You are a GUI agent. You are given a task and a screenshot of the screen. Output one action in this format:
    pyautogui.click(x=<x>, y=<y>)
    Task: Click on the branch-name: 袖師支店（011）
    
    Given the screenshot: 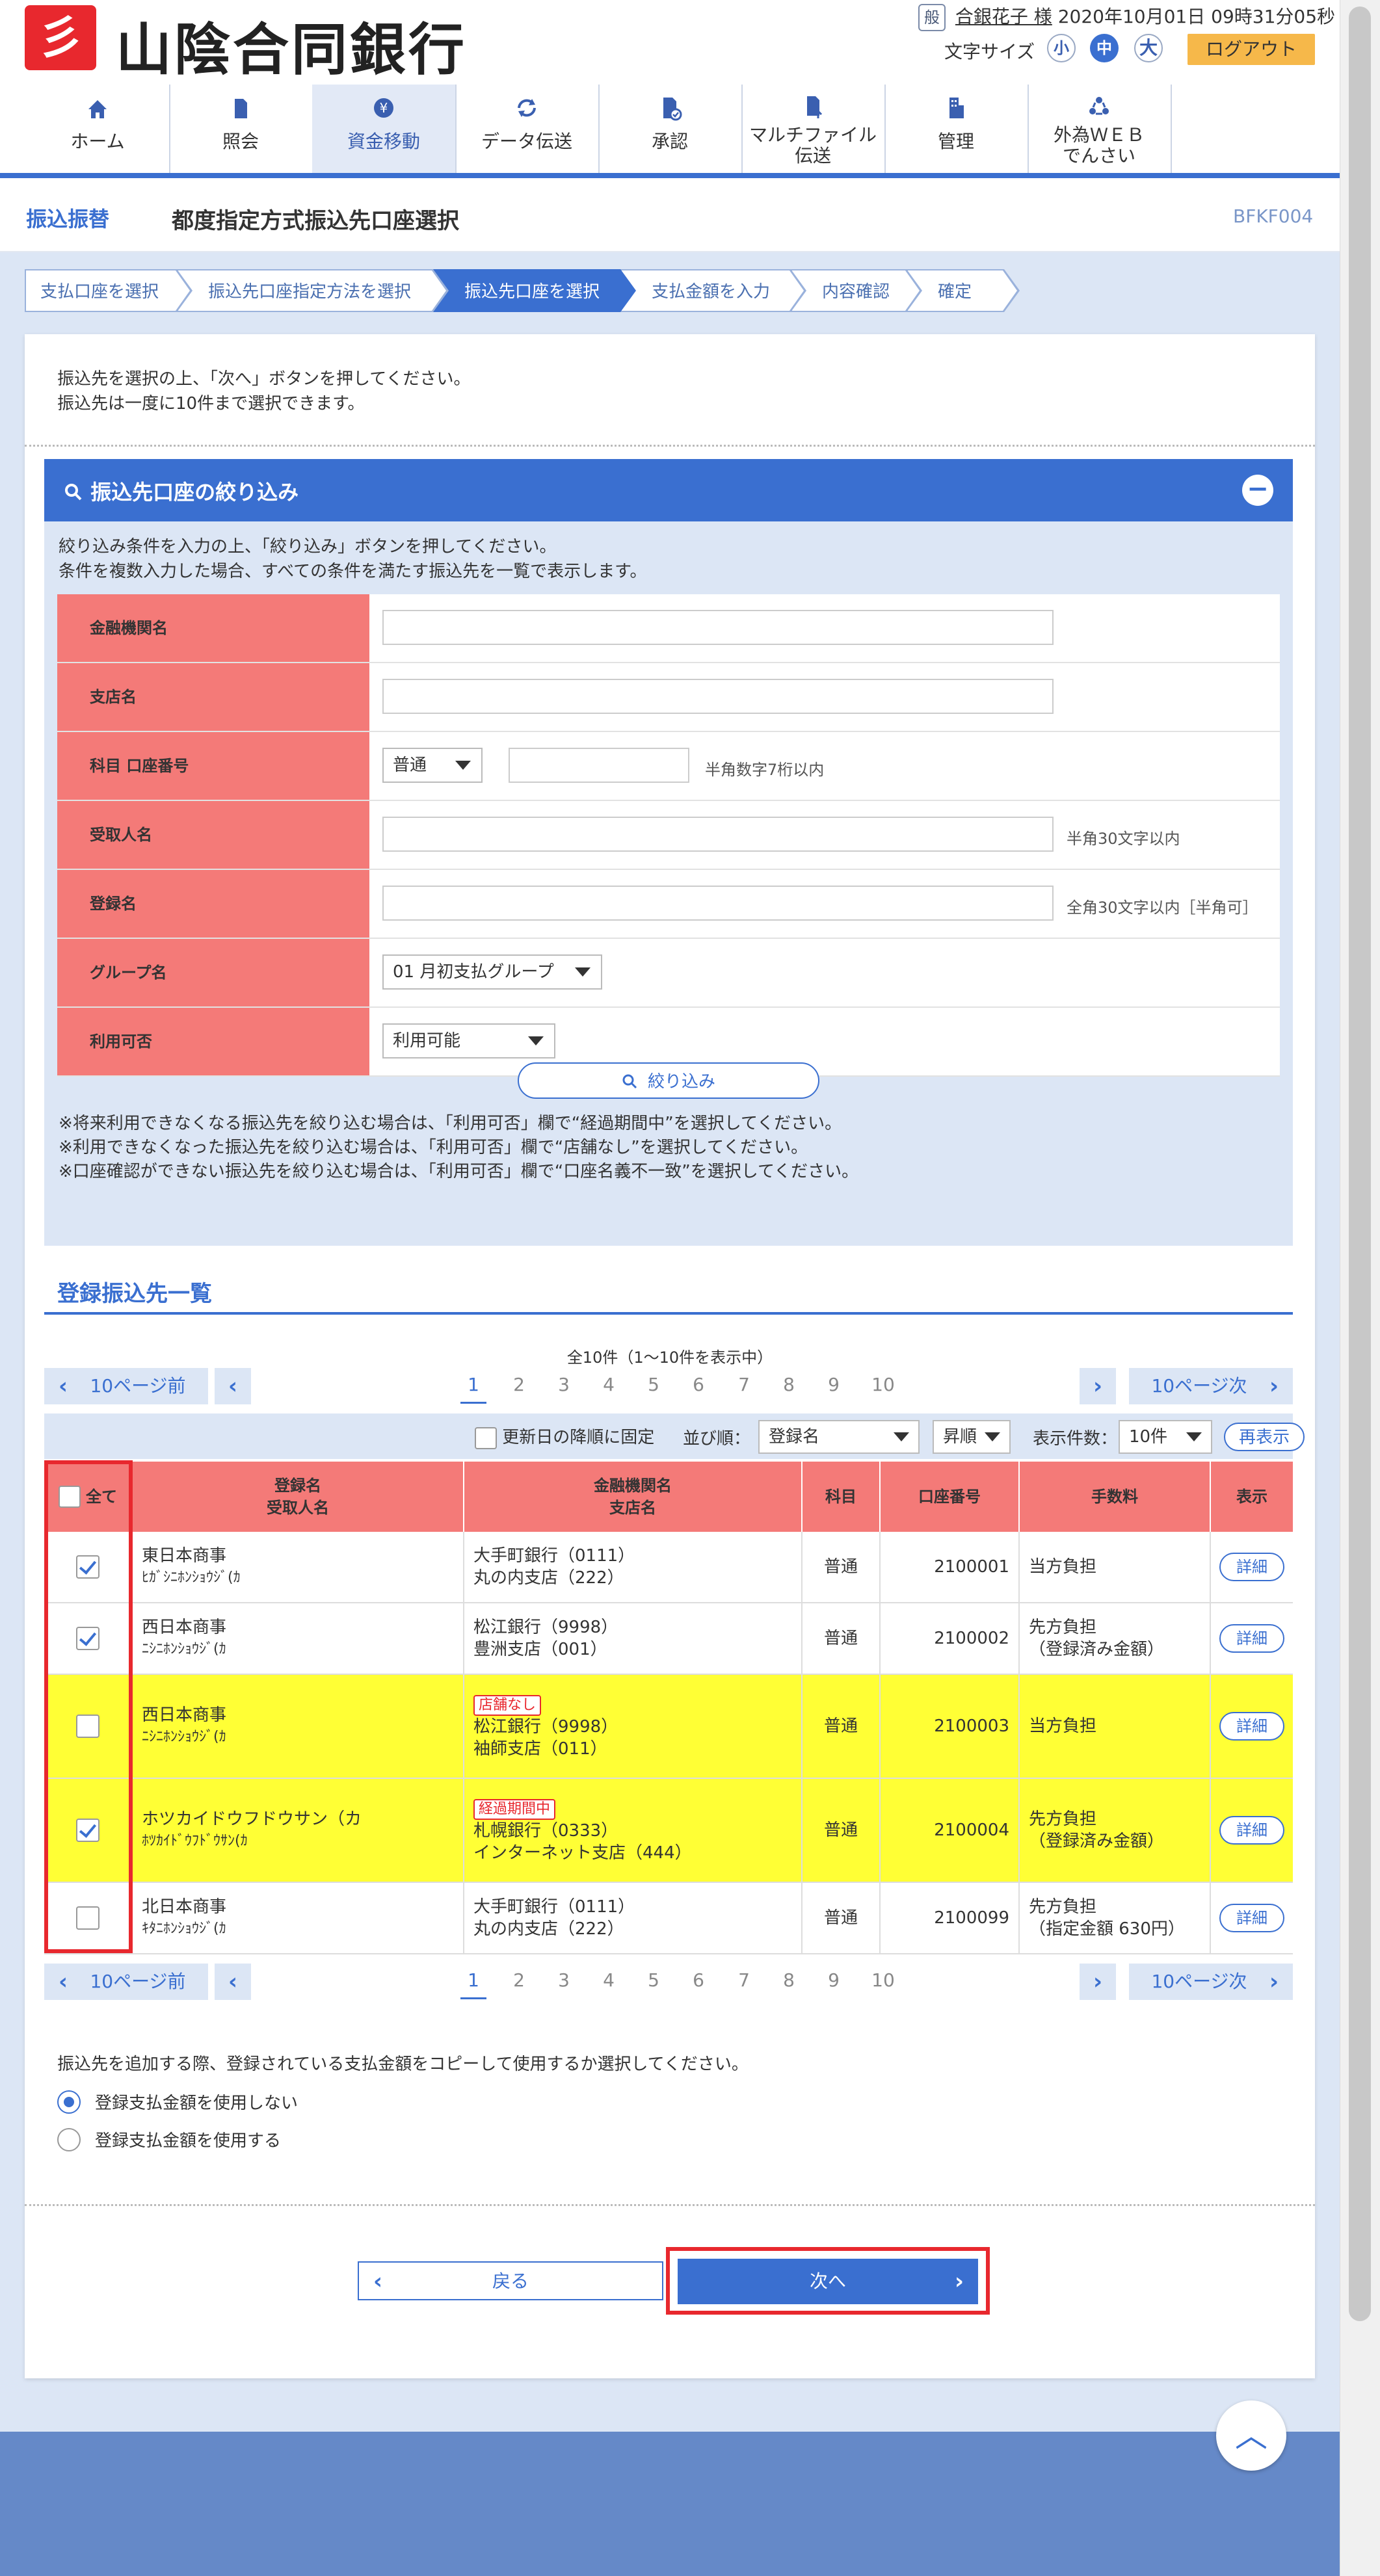 What is the action you would take?
    pyautogui.click(x=540, y=1749)
    